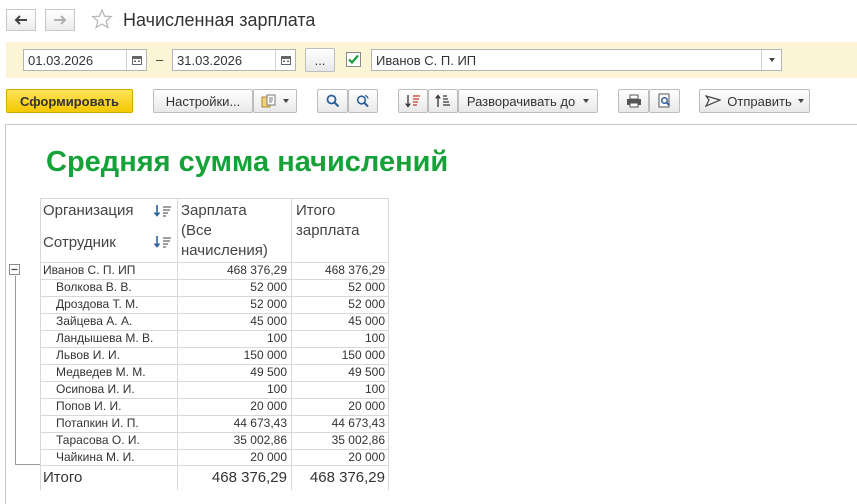 This screenshot has height=504, width=857. I want to click on row-salary: 20 000, so click(268, 457).